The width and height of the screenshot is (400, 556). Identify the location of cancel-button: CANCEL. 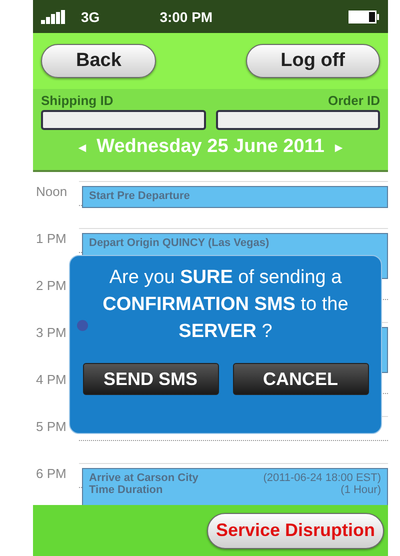
(300, 379).